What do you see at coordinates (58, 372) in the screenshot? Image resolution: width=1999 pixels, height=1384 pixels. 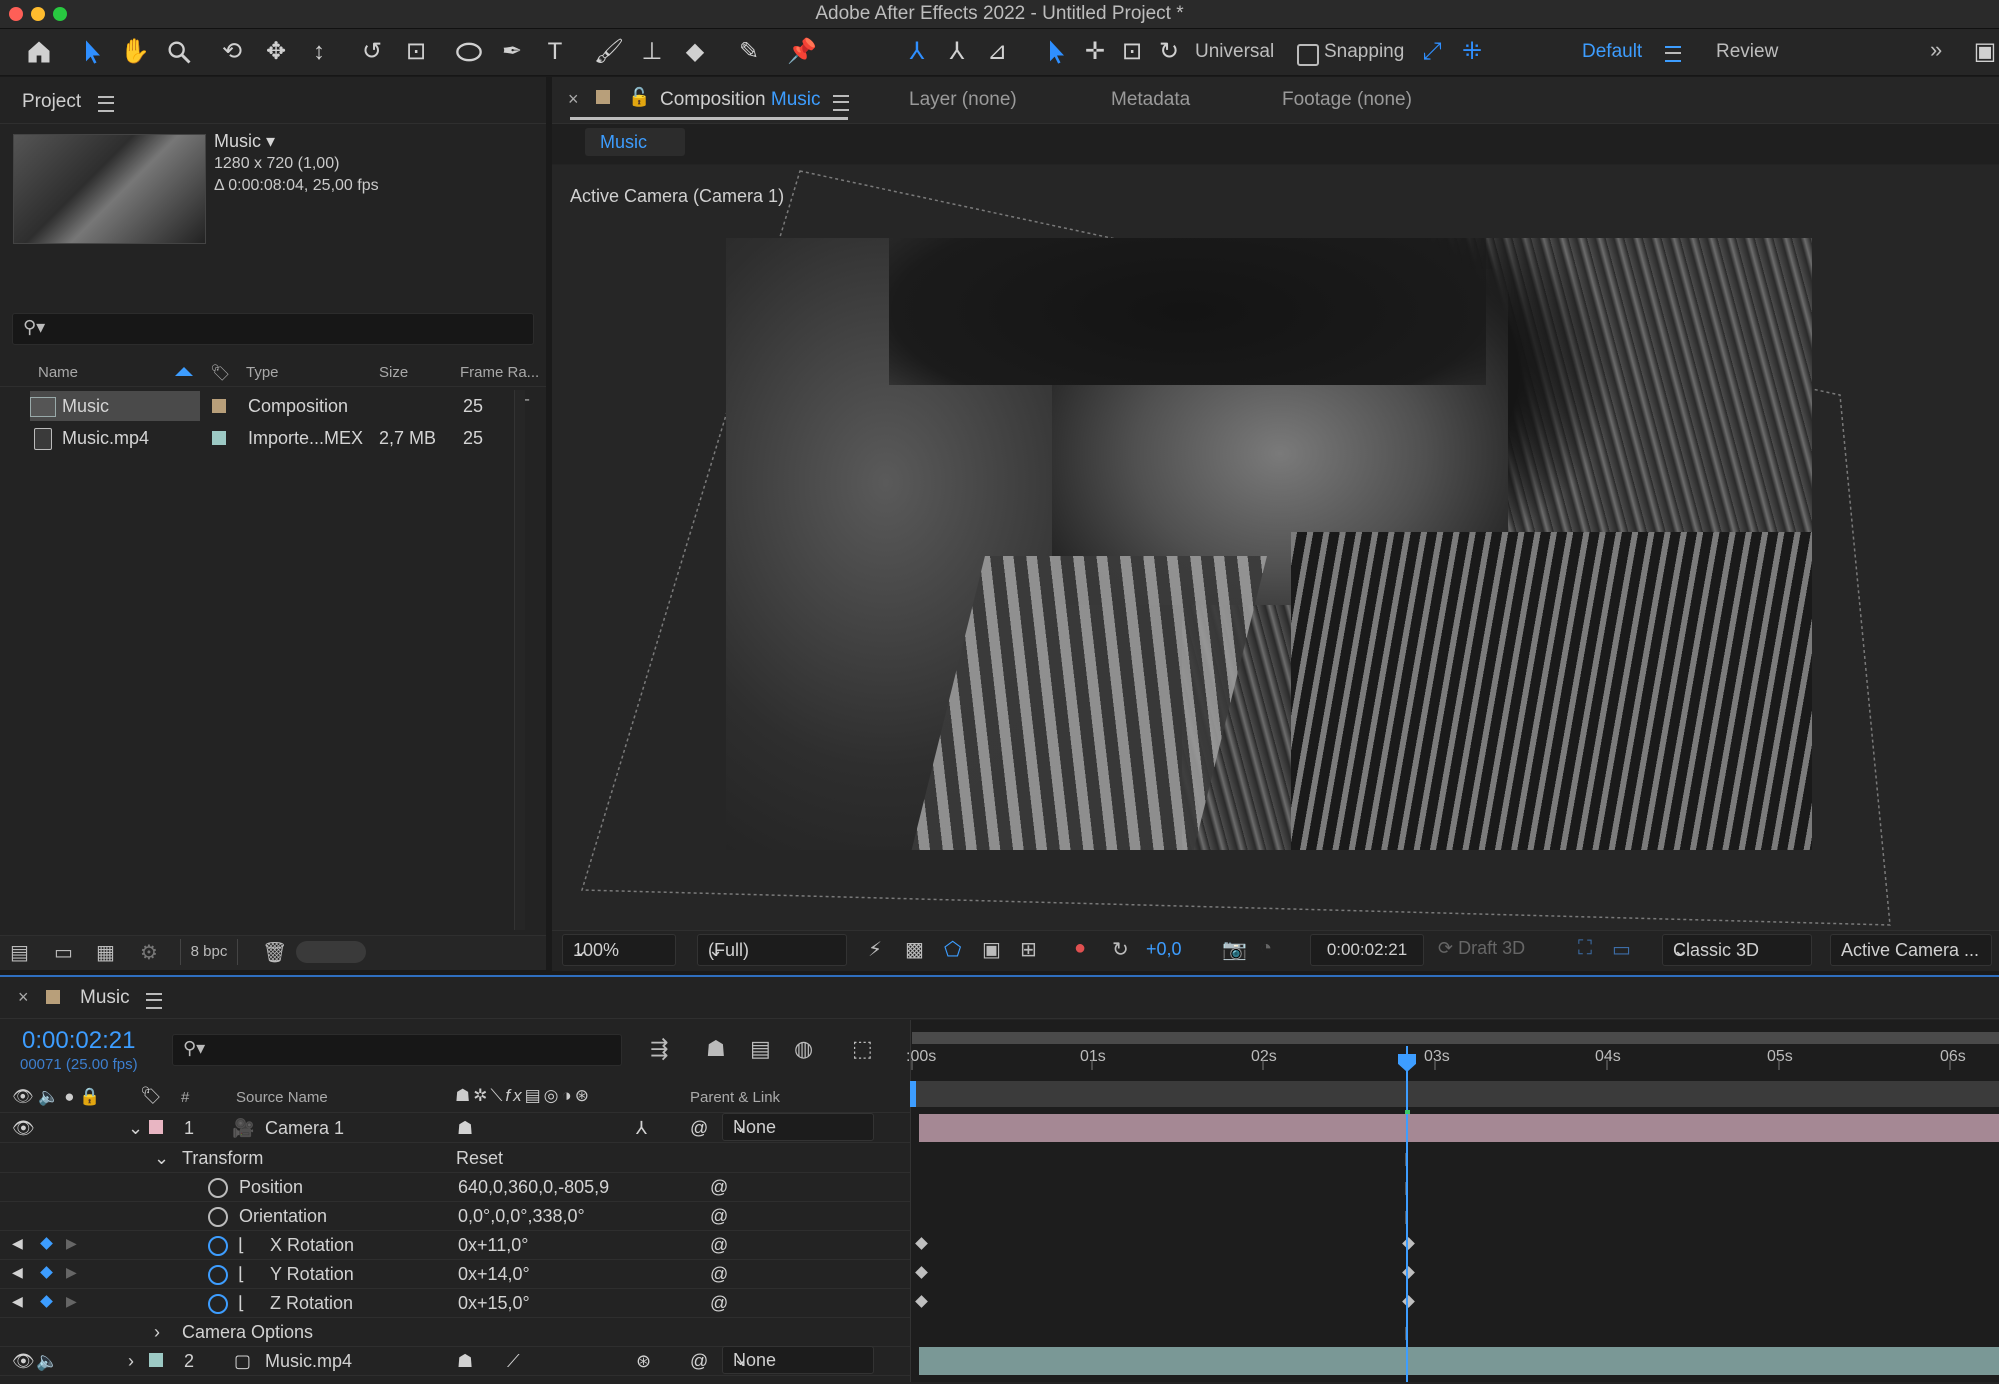 I see `column-name: Name` at bounding box center [58, 372].